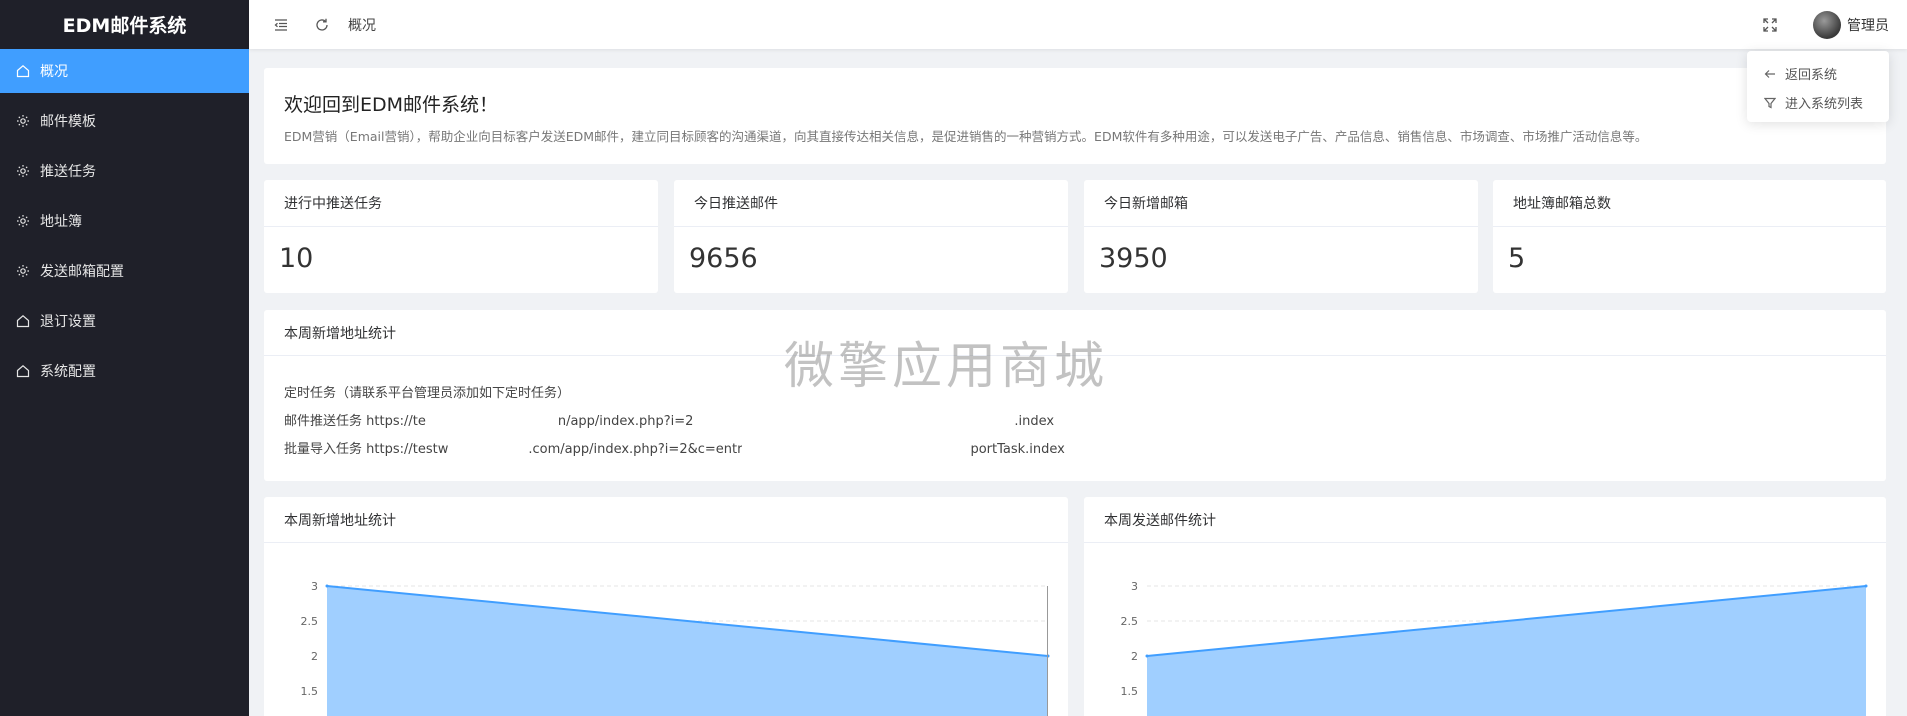 The image size is (1907, 716). I want to click on top-header: 概况 管理员, so click(1078, 24).